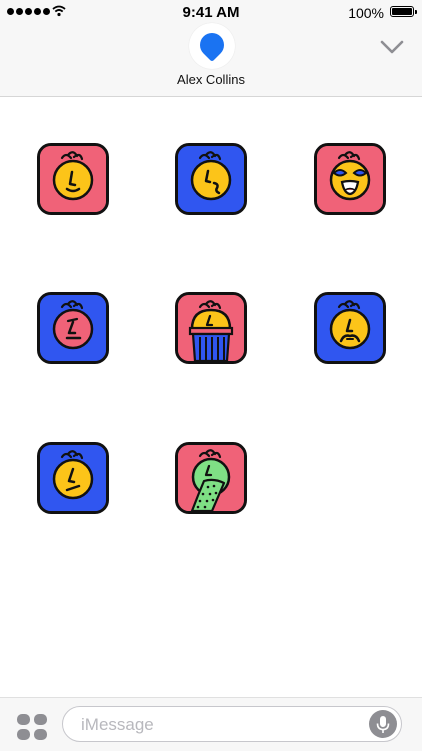  I want to click on contact-avatar, so click(212, 46).